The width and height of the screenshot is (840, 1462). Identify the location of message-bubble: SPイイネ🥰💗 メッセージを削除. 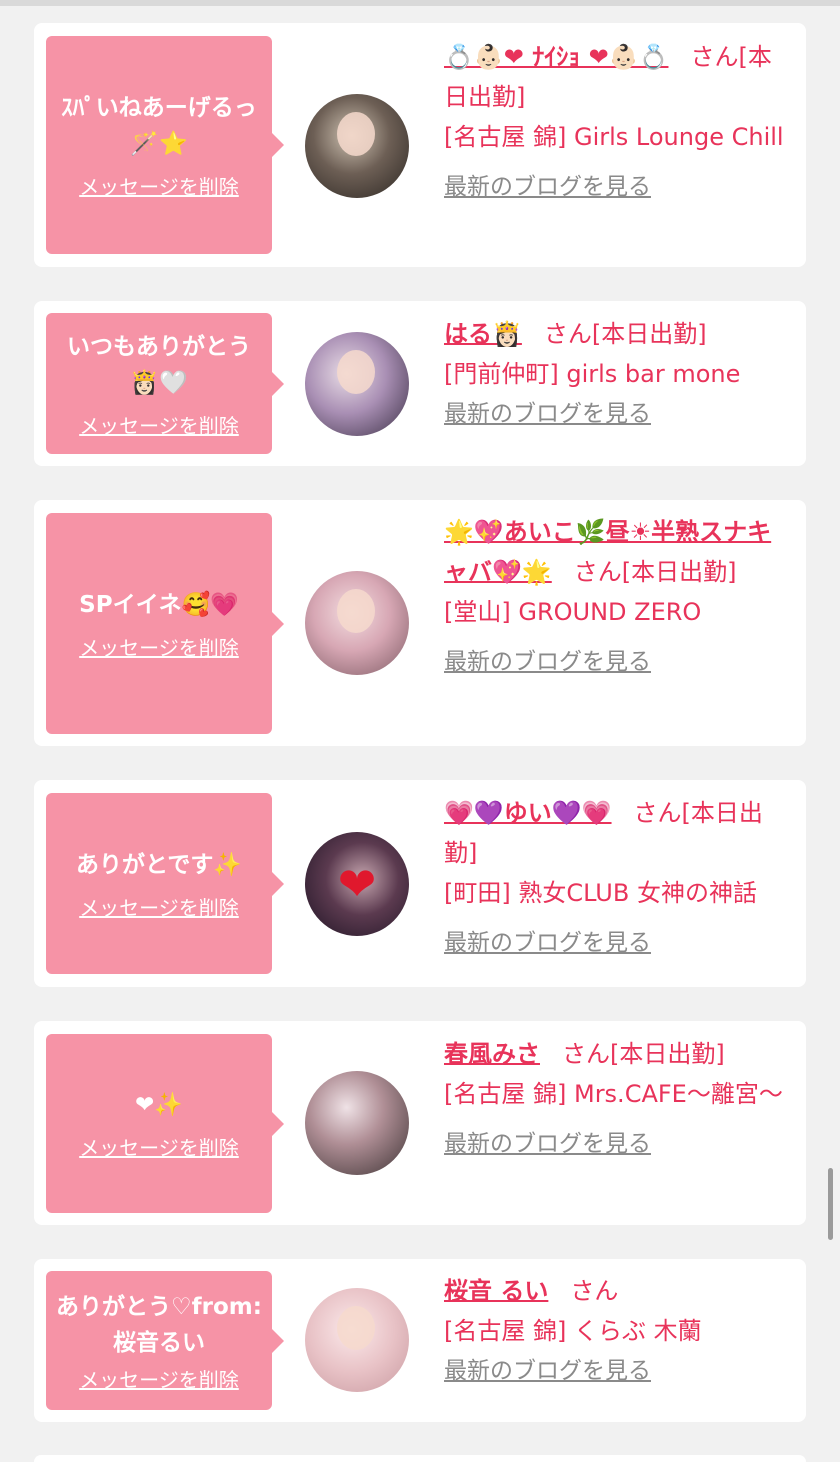
(165, 623).